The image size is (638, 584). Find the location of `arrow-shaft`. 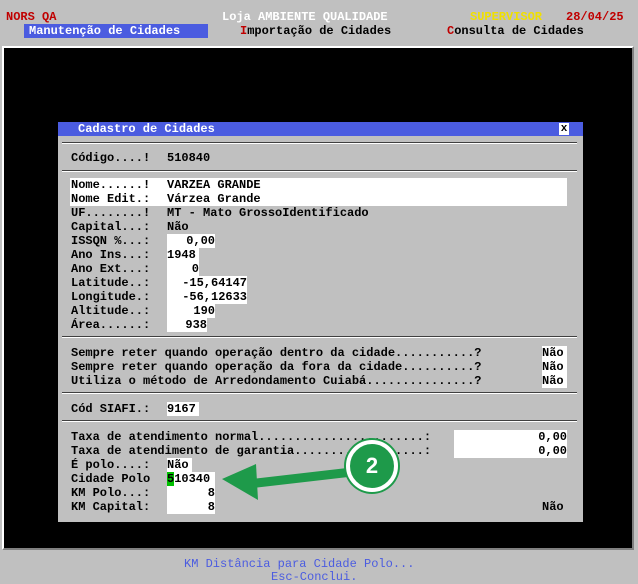

arrow-shaft is located at coordinates (300, 478).